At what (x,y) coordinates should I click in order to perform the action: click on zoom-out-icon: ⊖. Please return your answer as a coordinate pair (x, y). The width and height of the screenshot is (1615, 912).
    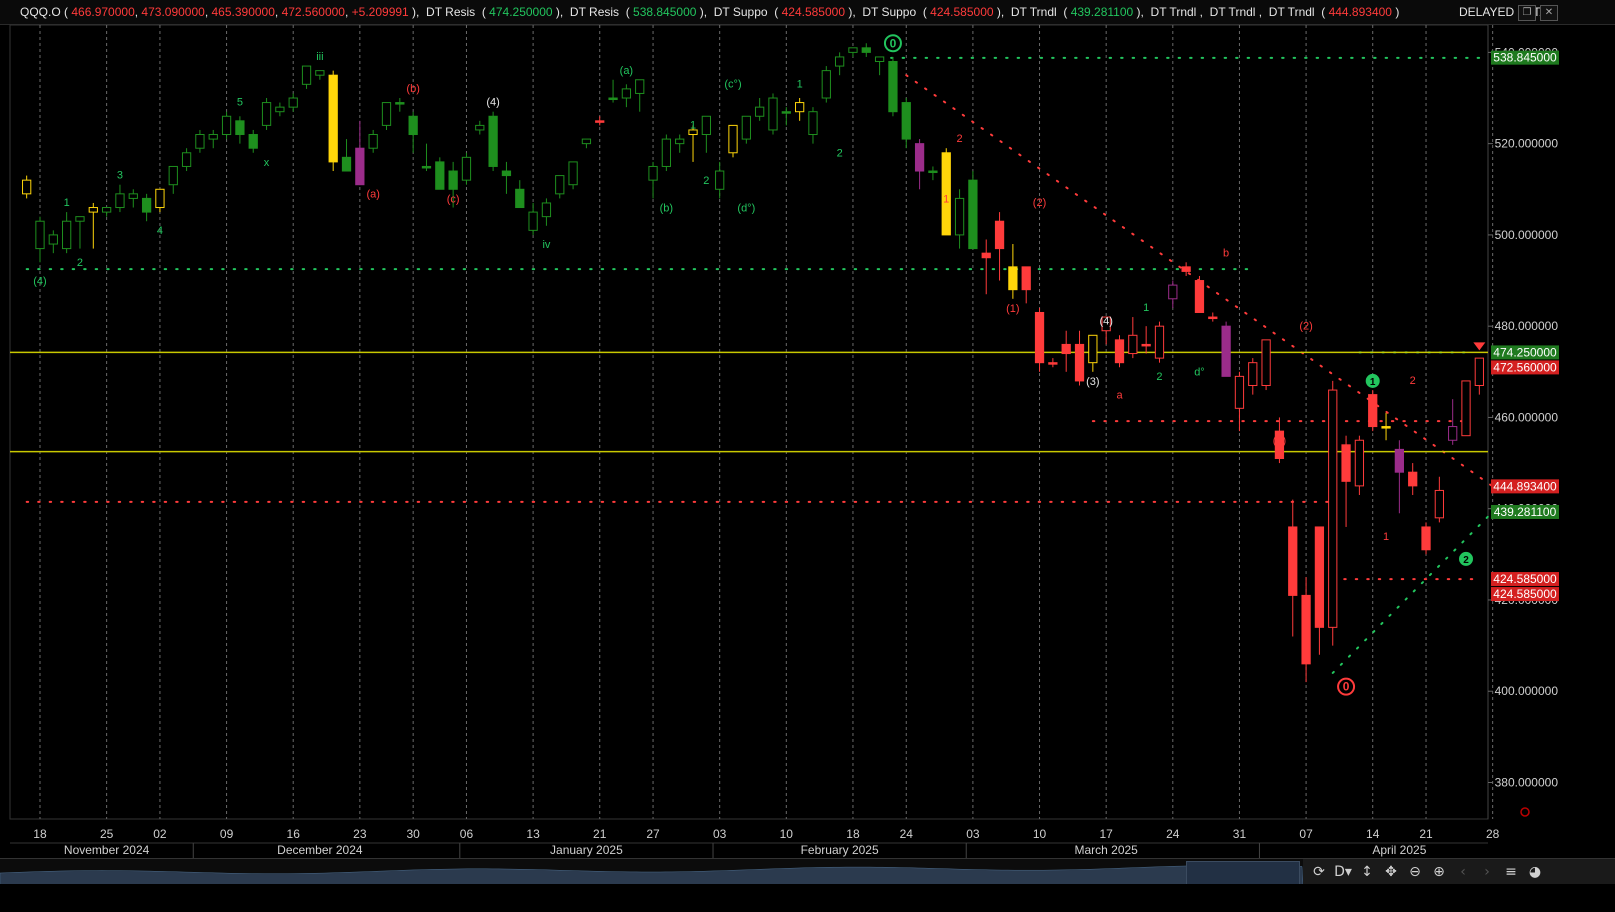
    Looking at the image, I should click on (1415, 872).